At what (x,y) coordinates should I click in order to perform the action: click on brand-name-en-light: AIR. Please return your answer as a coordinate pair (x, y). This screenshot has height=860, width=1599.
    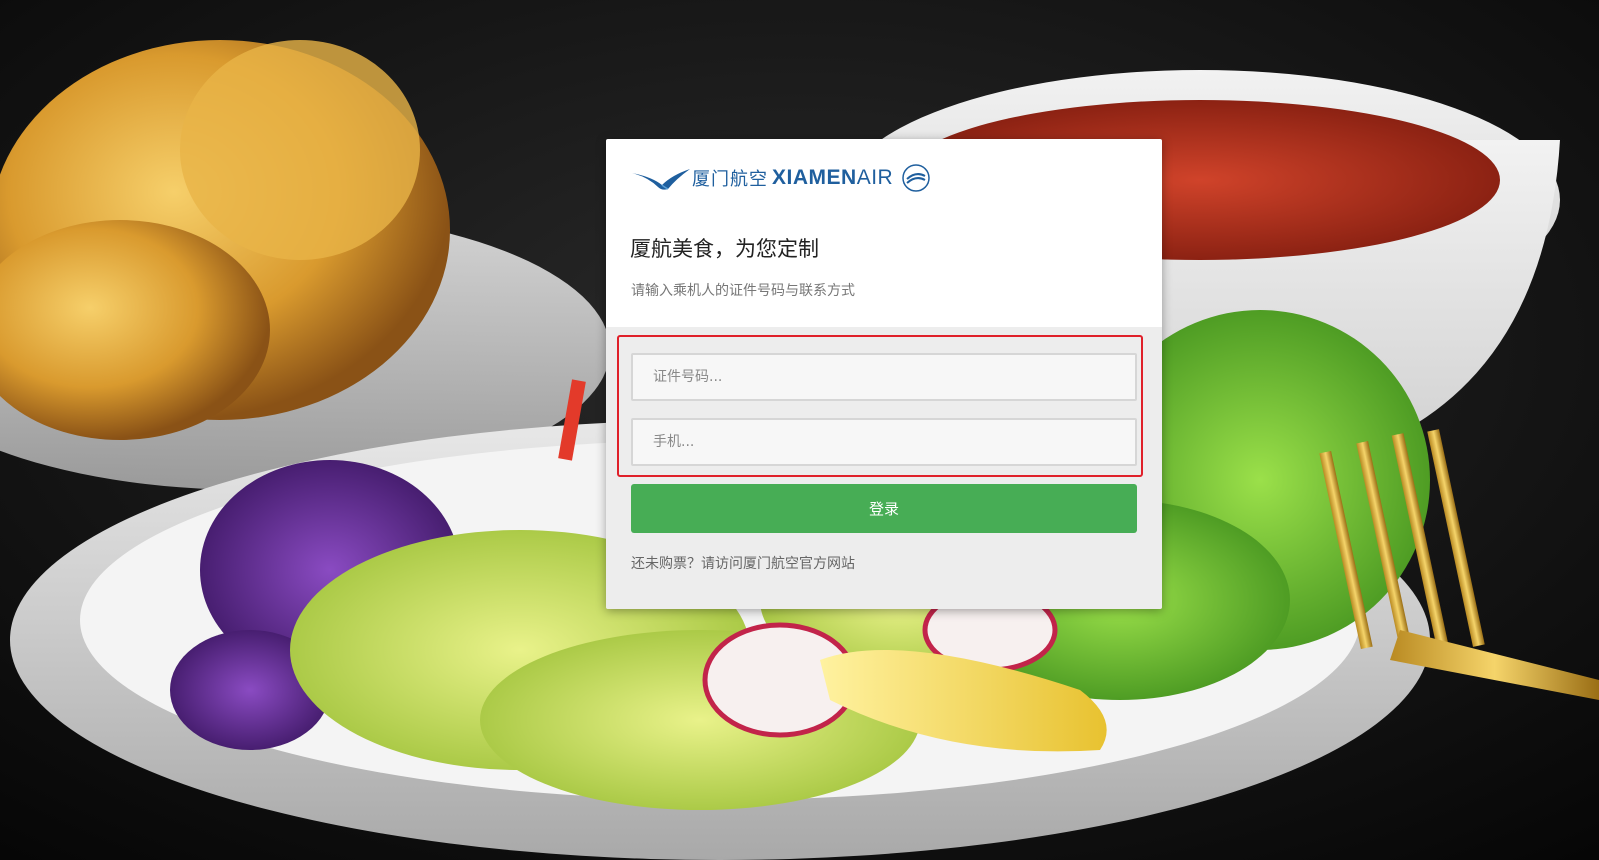
    Looking at the image, I should click on (875, 177).